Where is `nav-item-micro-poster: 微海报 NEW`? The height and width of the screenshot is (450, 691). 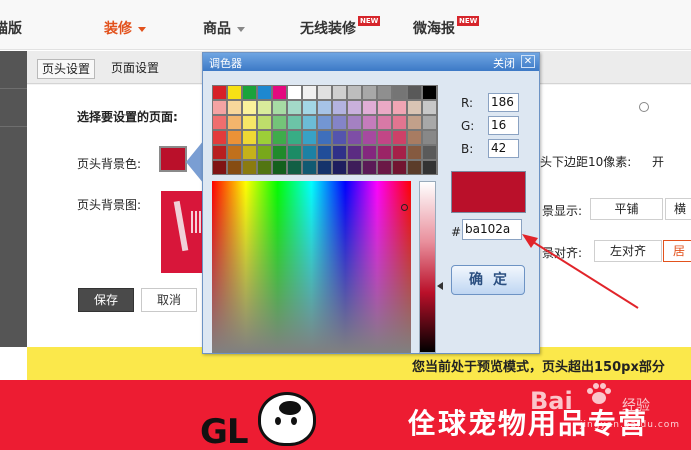
nav-item-micro-poster: 微海报 NEW is located at coordinates (446, 27).